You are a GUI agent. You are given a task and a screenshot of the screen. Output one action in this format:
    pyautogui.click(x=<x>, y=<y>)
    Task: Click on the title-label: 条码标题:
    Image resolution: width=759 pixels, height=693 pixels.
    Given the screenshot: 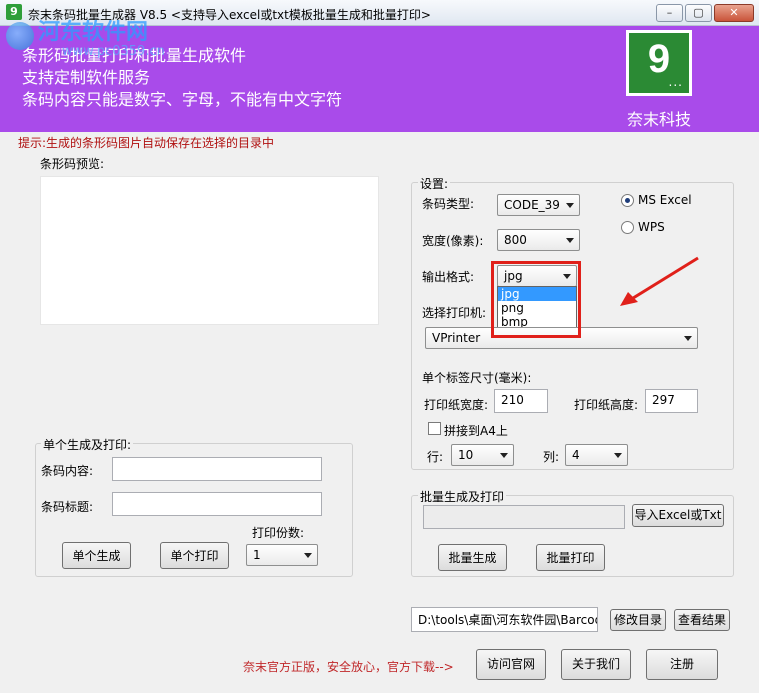 What is the action you would take?
    pyautogui.click(x=67, y=507)
    